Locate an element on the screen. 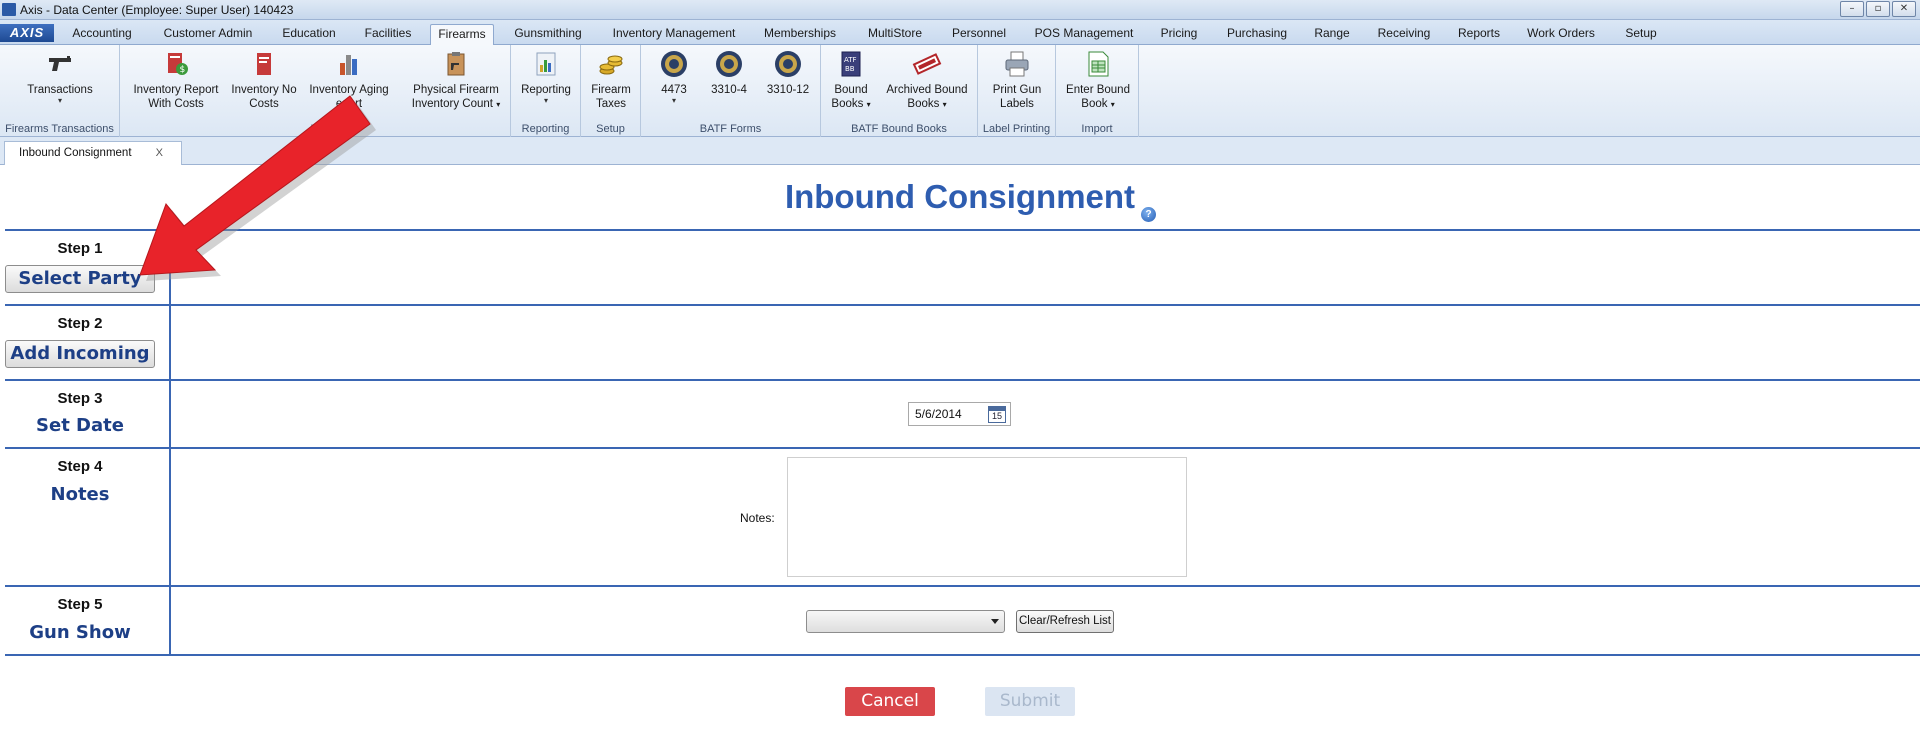 The width and height of the screenshot is (1920, 730). chevron-down-icon is located at coordinates (995, 621).